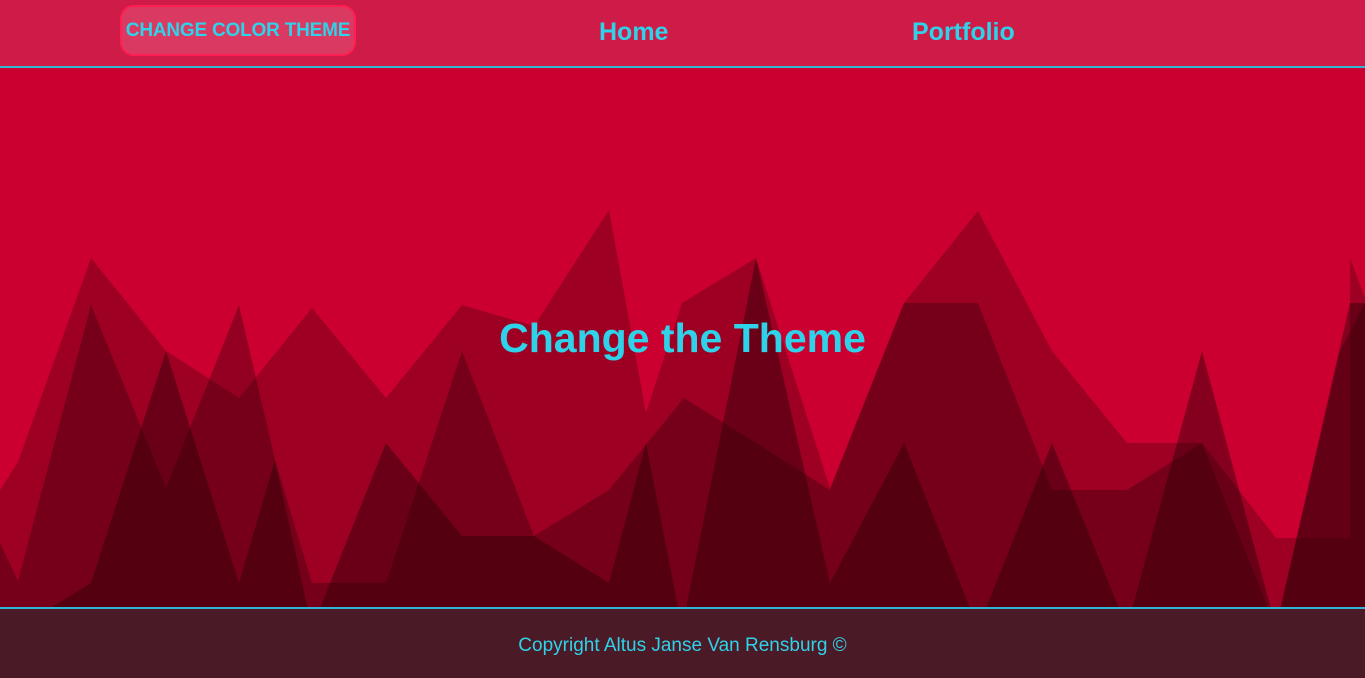  What do you see at coordinates (682, 34) in the screenshot?
I see `navbar: CHANGE COLOR THEME Home Portfolio` at bounding box center [682, 34].